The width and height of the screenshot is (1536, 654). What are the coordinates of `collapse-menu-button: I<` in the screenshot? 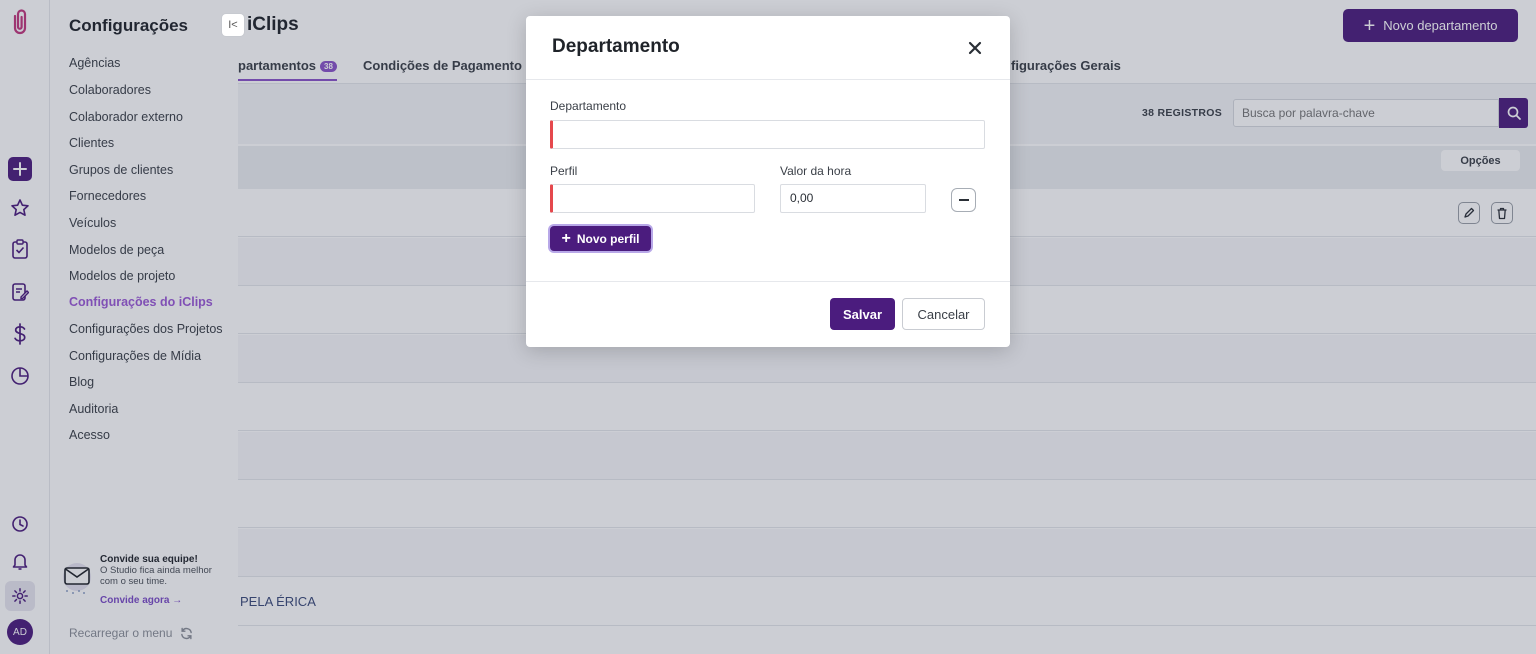 It's located at (233, 25).